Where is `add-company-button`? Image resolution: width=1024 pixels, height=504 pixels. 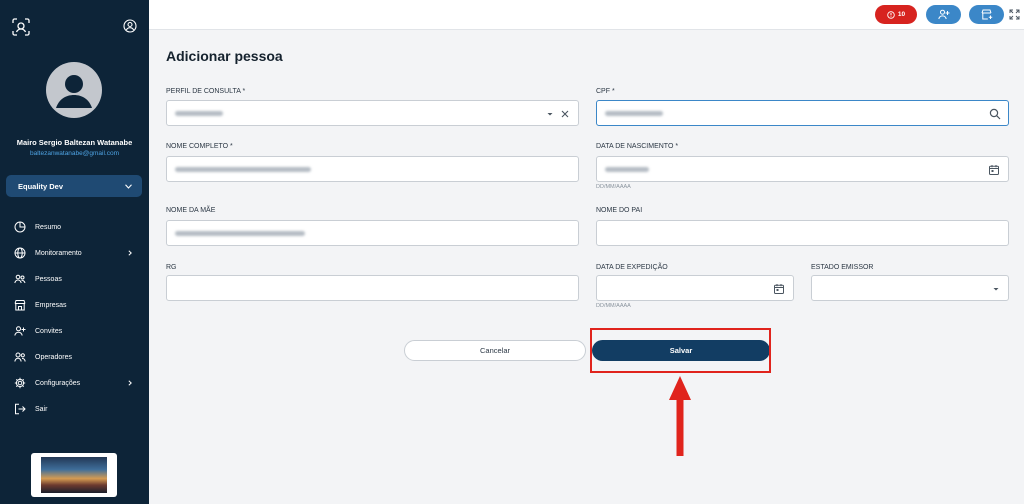 add-company-button is located at coordinates (986, 14).